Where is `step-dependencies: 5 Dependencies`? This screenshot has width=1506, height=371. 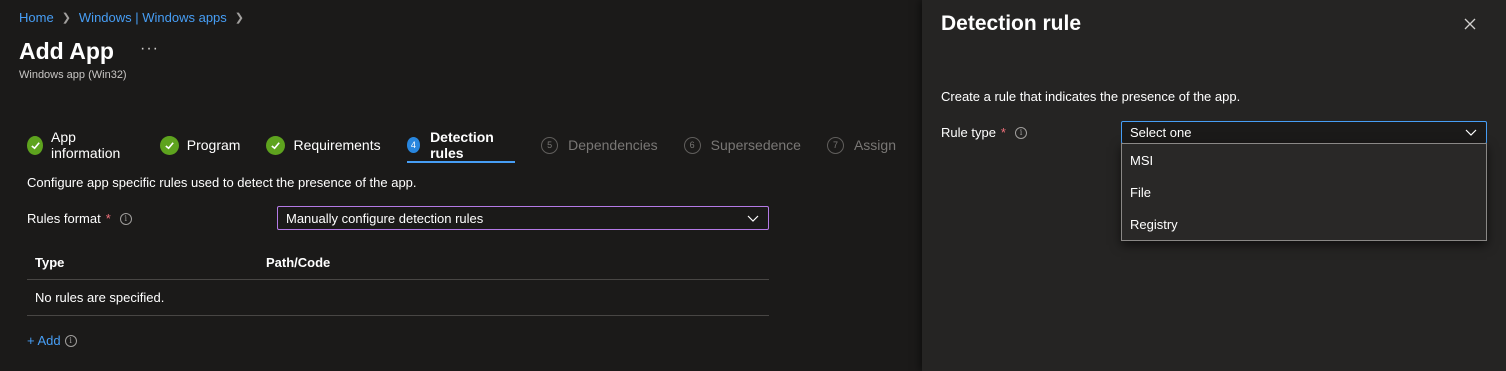
step-dependencies: 5 Dependencies is located at coordinates (599, 145).